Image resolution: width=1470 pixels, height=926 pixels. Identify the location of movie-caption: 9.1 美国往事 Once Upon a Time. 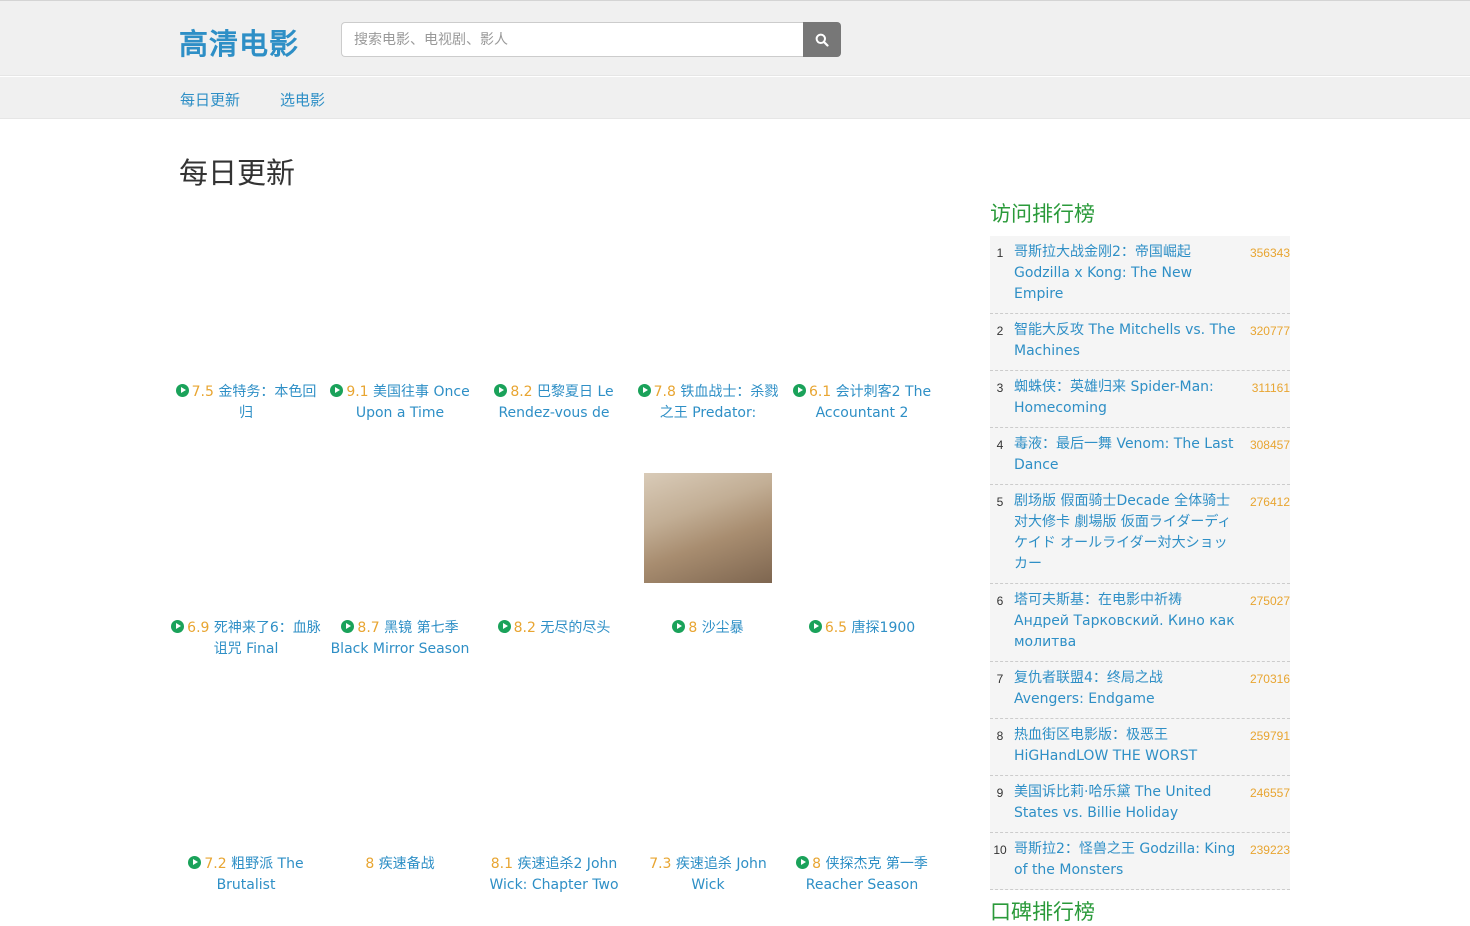
(400, 403).